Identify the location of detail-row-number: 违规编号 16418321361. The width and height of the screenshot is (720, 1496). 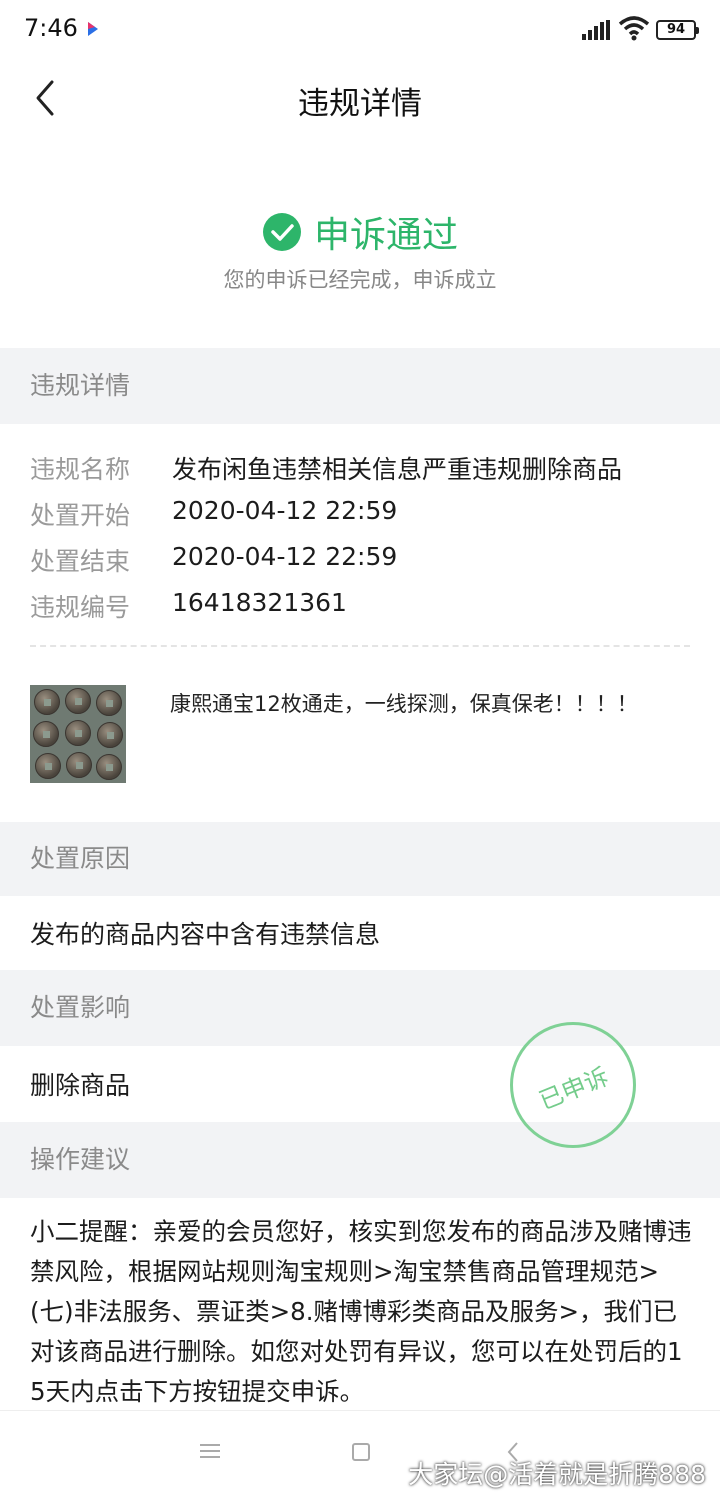
(188, 606).